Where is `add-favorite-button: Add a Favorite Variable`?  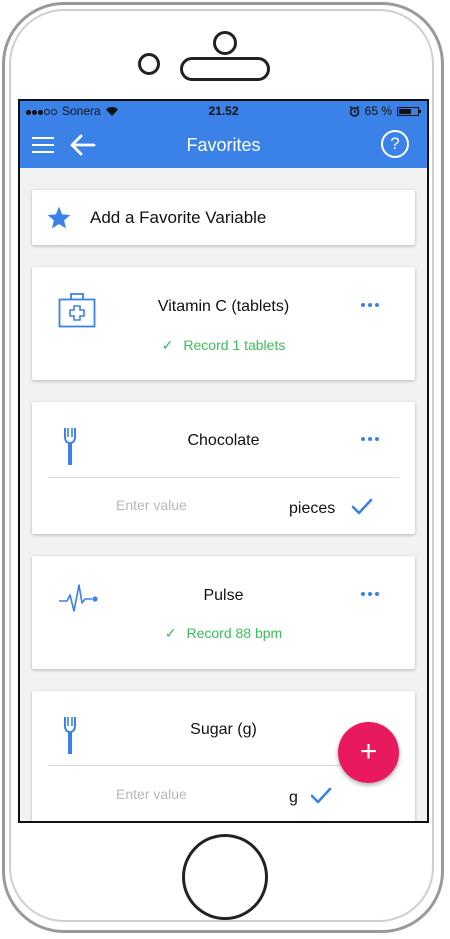
add-favorite-button: Add a Favorite Variable is located at coordinates (223, 217).